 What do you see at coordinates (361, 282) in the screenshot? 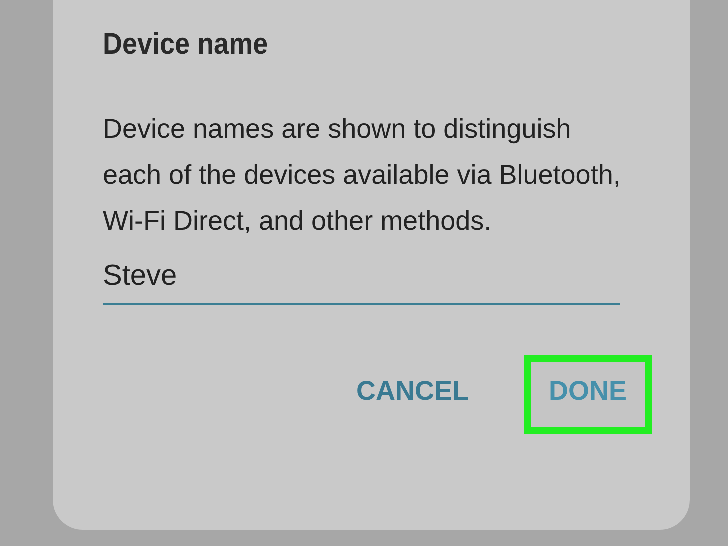
I see `device-name-field: Steve` at bounding box center [361, 282].